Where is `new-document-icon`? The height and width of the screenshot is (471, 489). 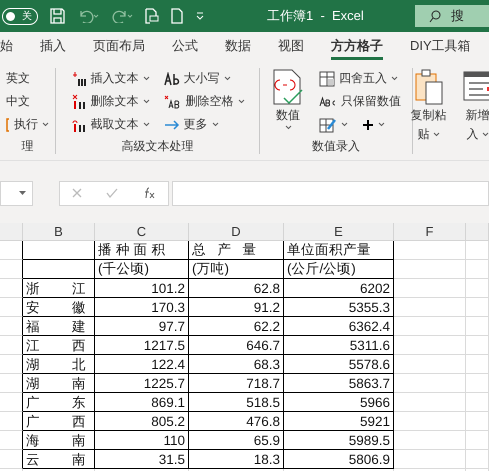
new-document-icon is located at coordinates (177, 16).